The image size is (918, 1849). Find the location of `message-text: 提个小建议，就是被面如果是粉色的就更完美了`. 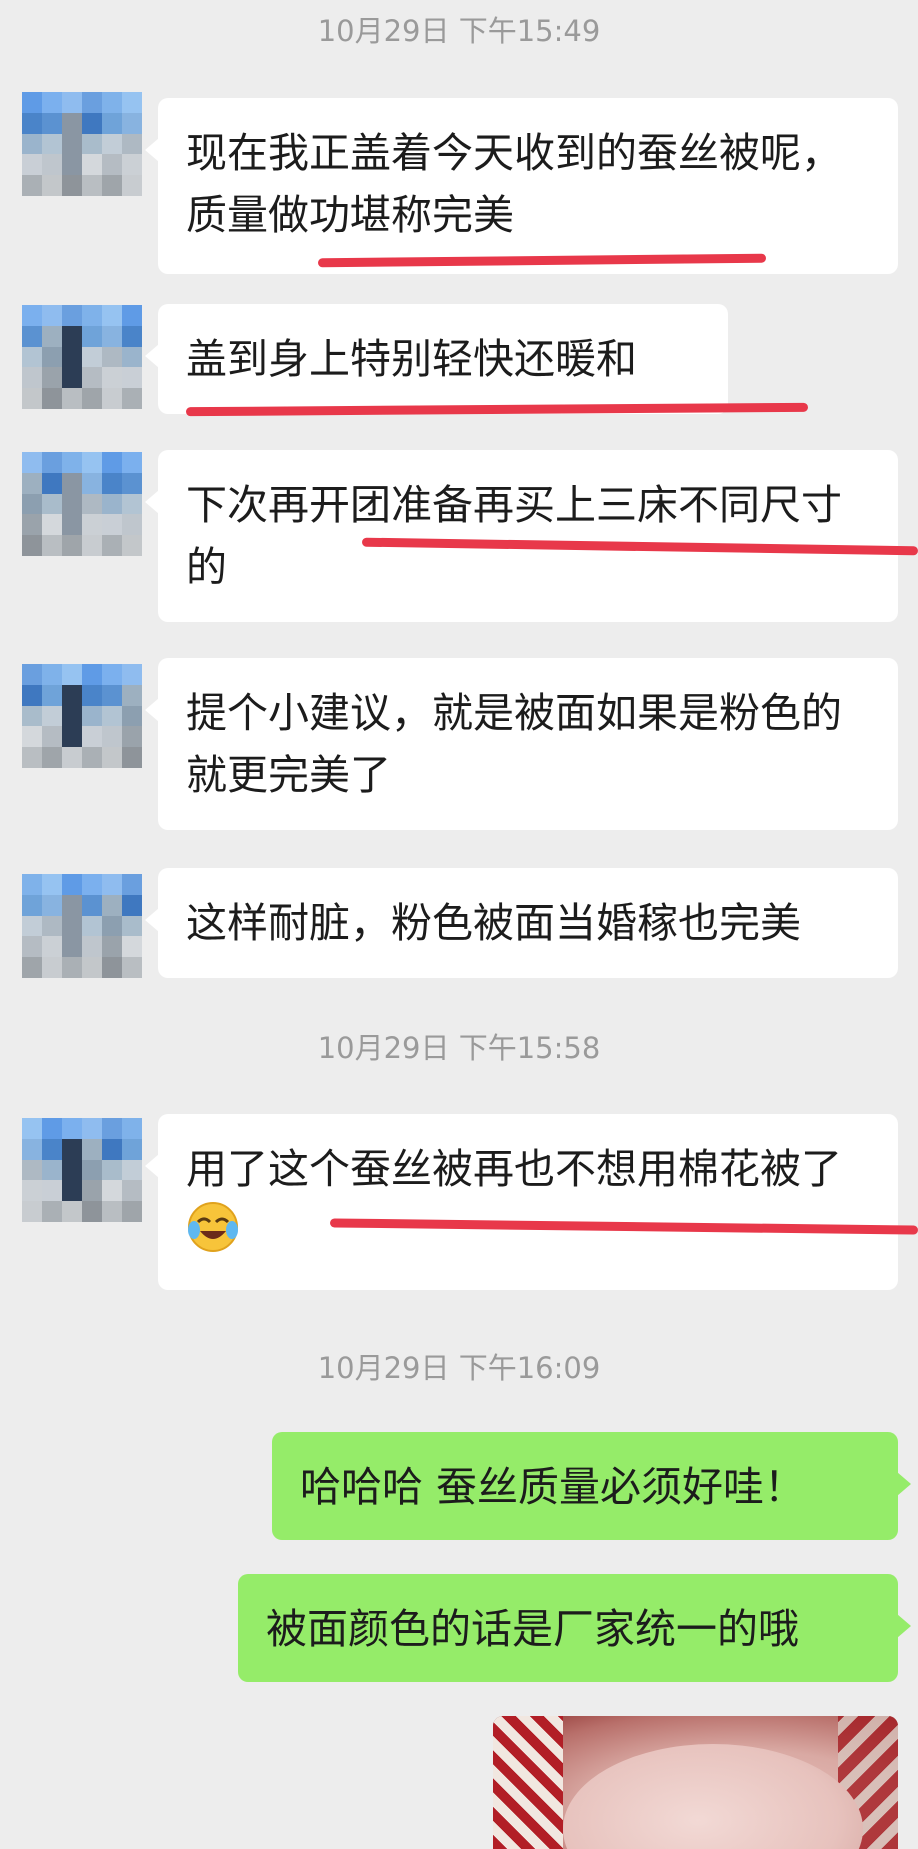

message-text: 提个小建议，就是被面如果是粉色的就更完美了 is located at coordinates (514, 744).